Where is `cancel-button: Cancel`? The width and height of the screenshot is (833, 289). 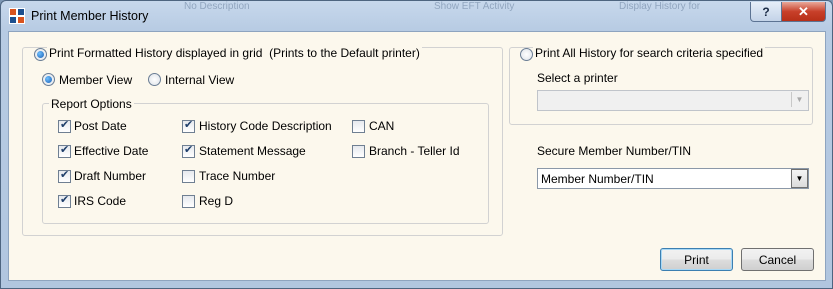 cancel-button: Cancel is located at coordinates (777, 259).